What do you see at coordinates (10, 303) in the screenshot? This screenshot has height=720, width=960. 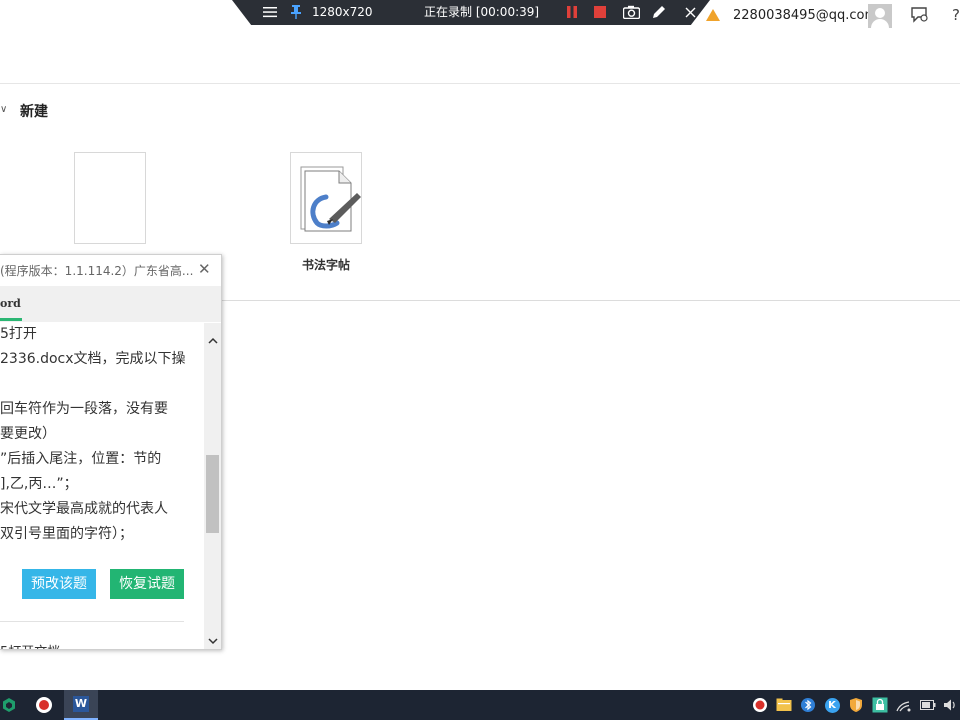 I see `tab-word: ord` at bounding box center [10, 303].